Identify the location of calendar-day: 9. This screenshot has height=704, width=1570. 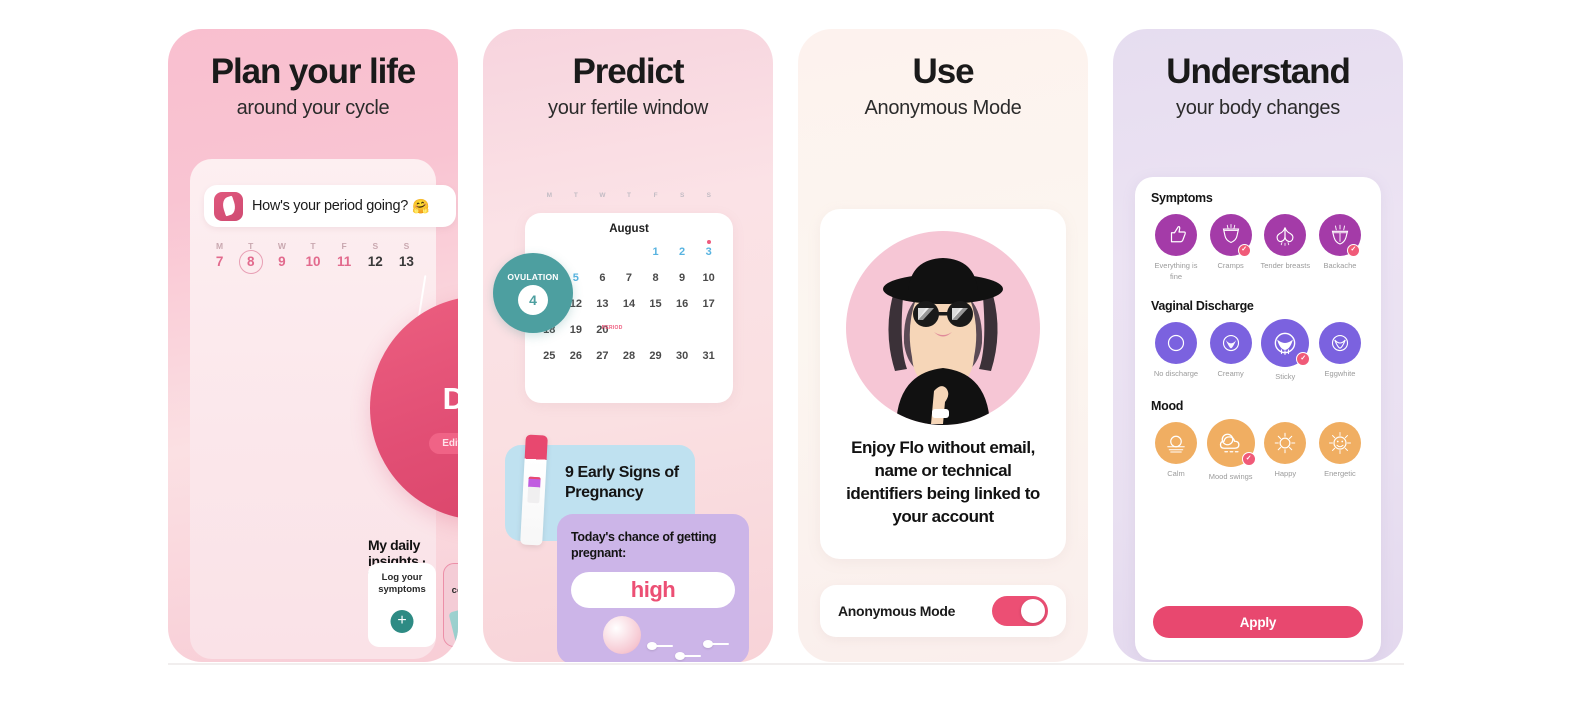
(682, 278).